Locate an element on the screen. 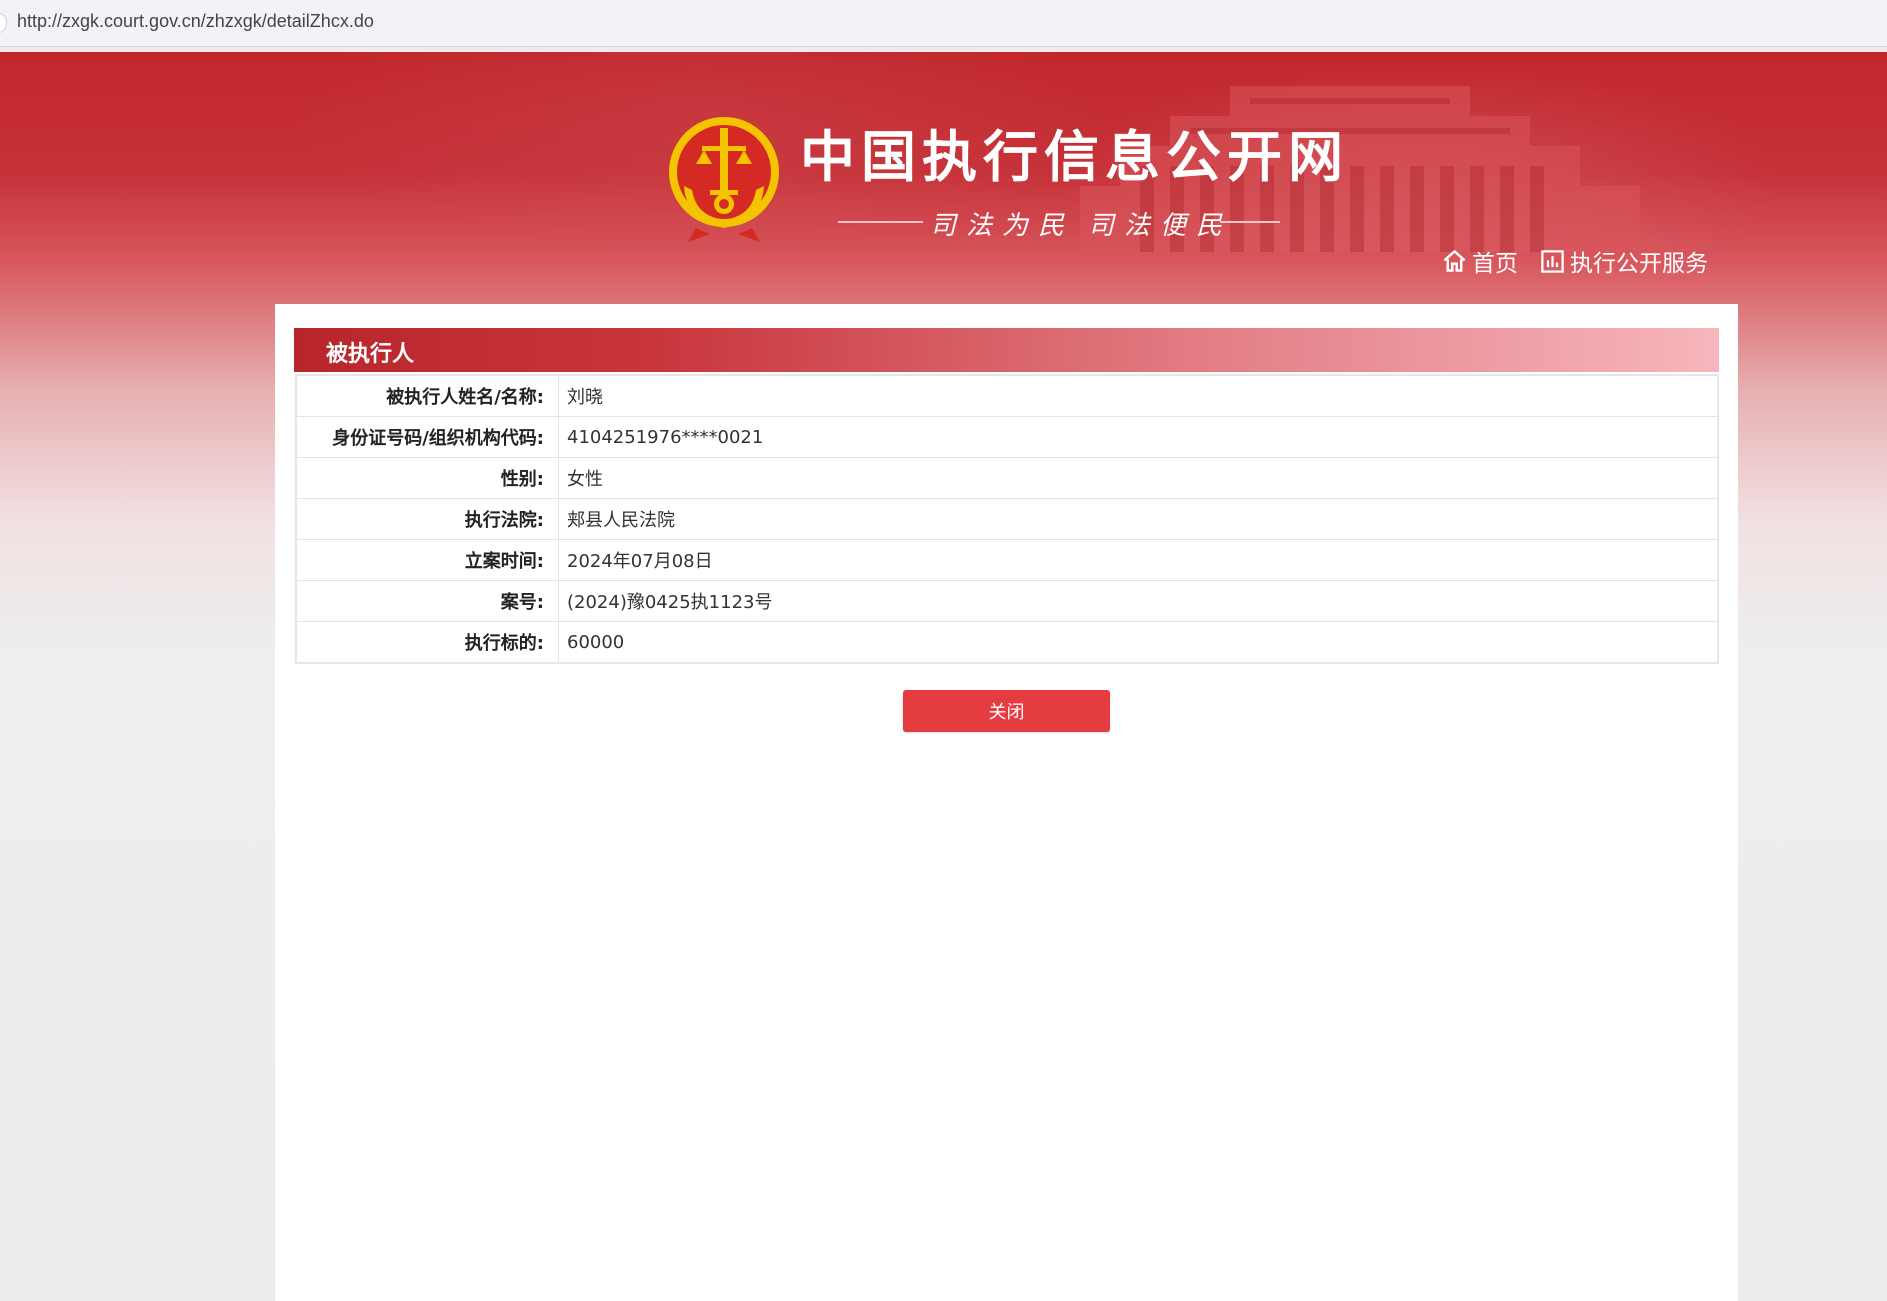  slogan-left: 司法为民 is located at coordinates (1002, 226).